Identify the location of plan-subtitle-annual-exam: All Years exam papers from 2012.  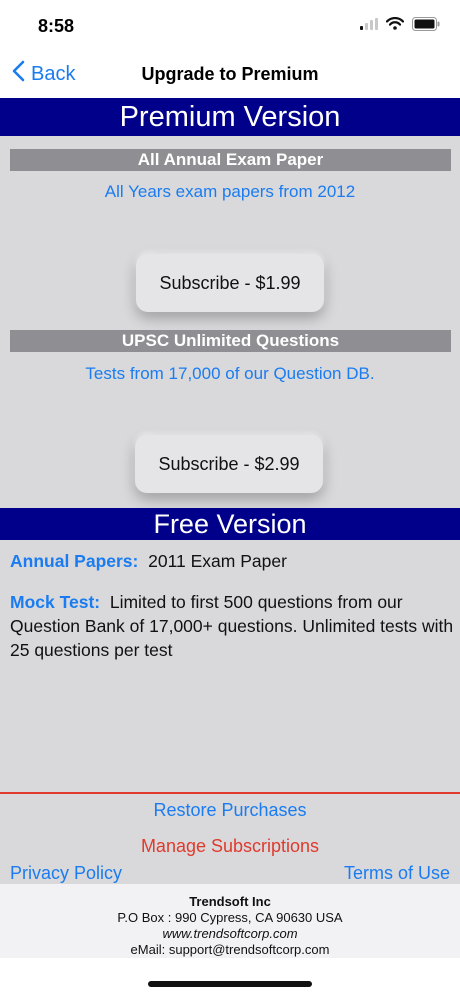
(230, 191).